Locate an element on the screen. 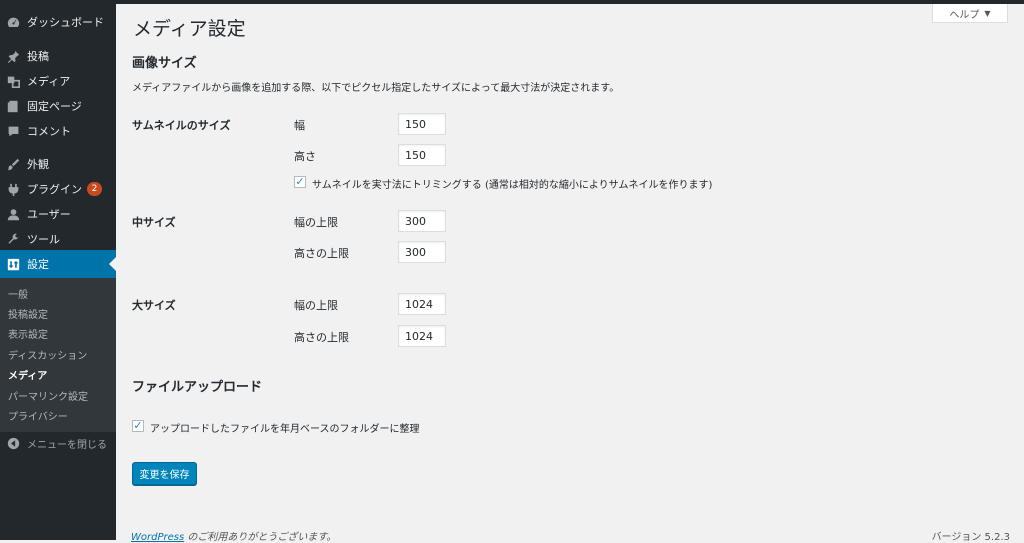 This screenshot has width=1024, height=543. thumbnail-width-label: 幅 is located at coordinates (299, 125).